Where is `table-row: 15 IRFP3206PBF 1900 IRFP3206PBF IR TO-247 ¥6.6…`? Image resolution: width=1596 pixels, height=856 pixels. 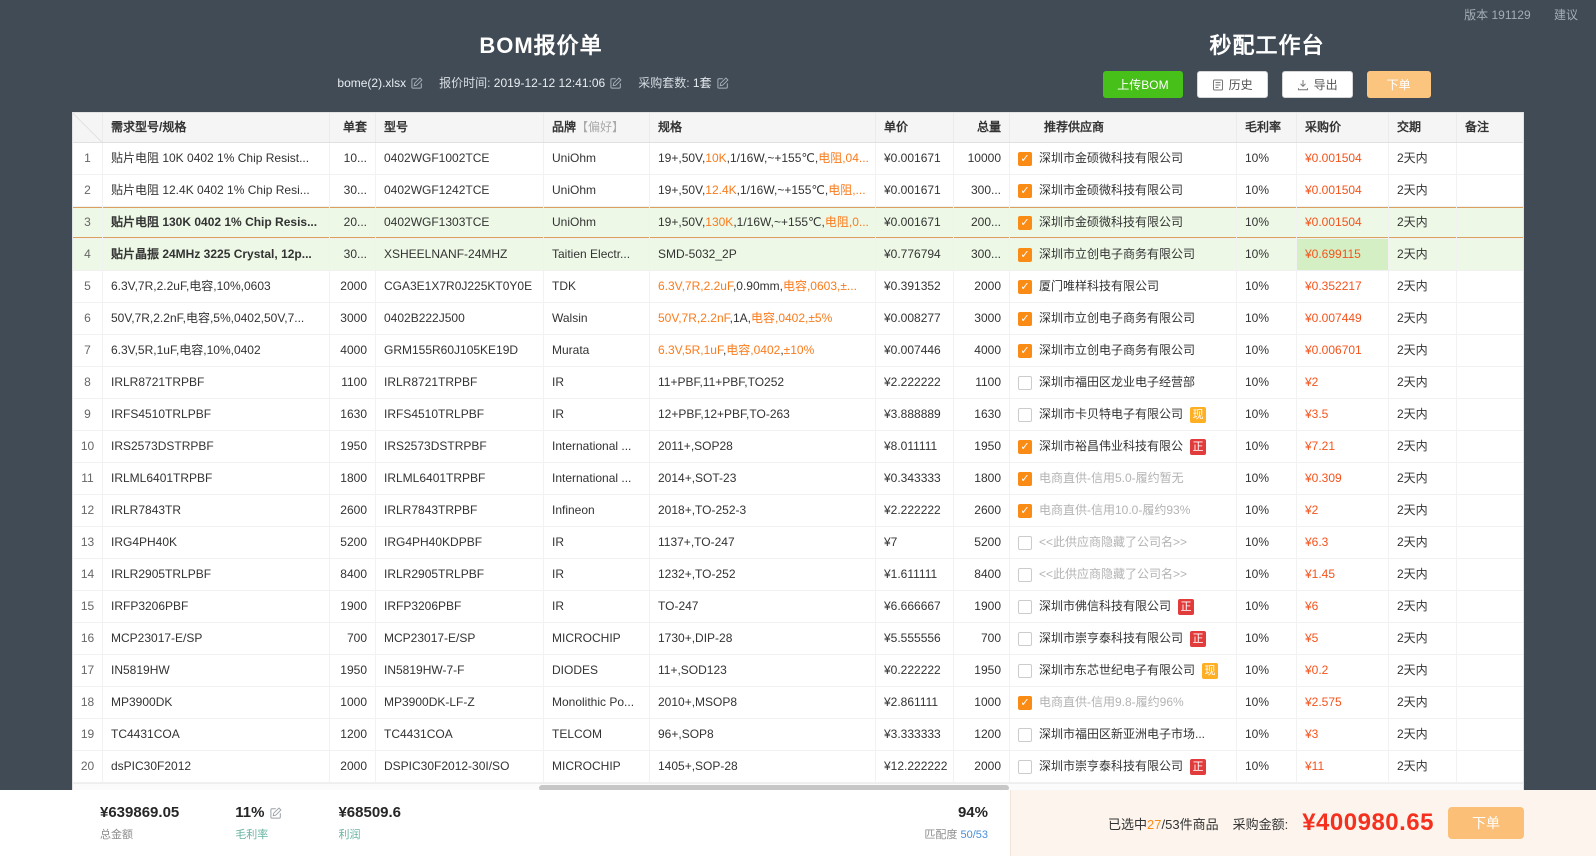
table-row: 15 IRFP3206PBF 1900 IRFP3206PBF IR TO-247 ¥6.6… is located at coordinates (798, 607).